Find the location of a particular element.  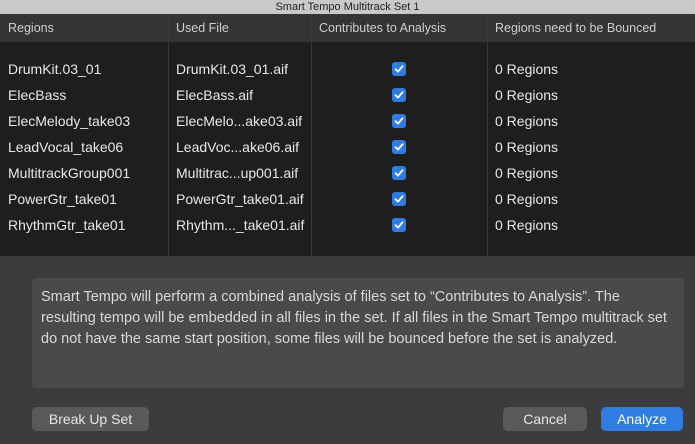

used-file-cell: Multitrac...up001.aif is located at coordinates (237, 173).